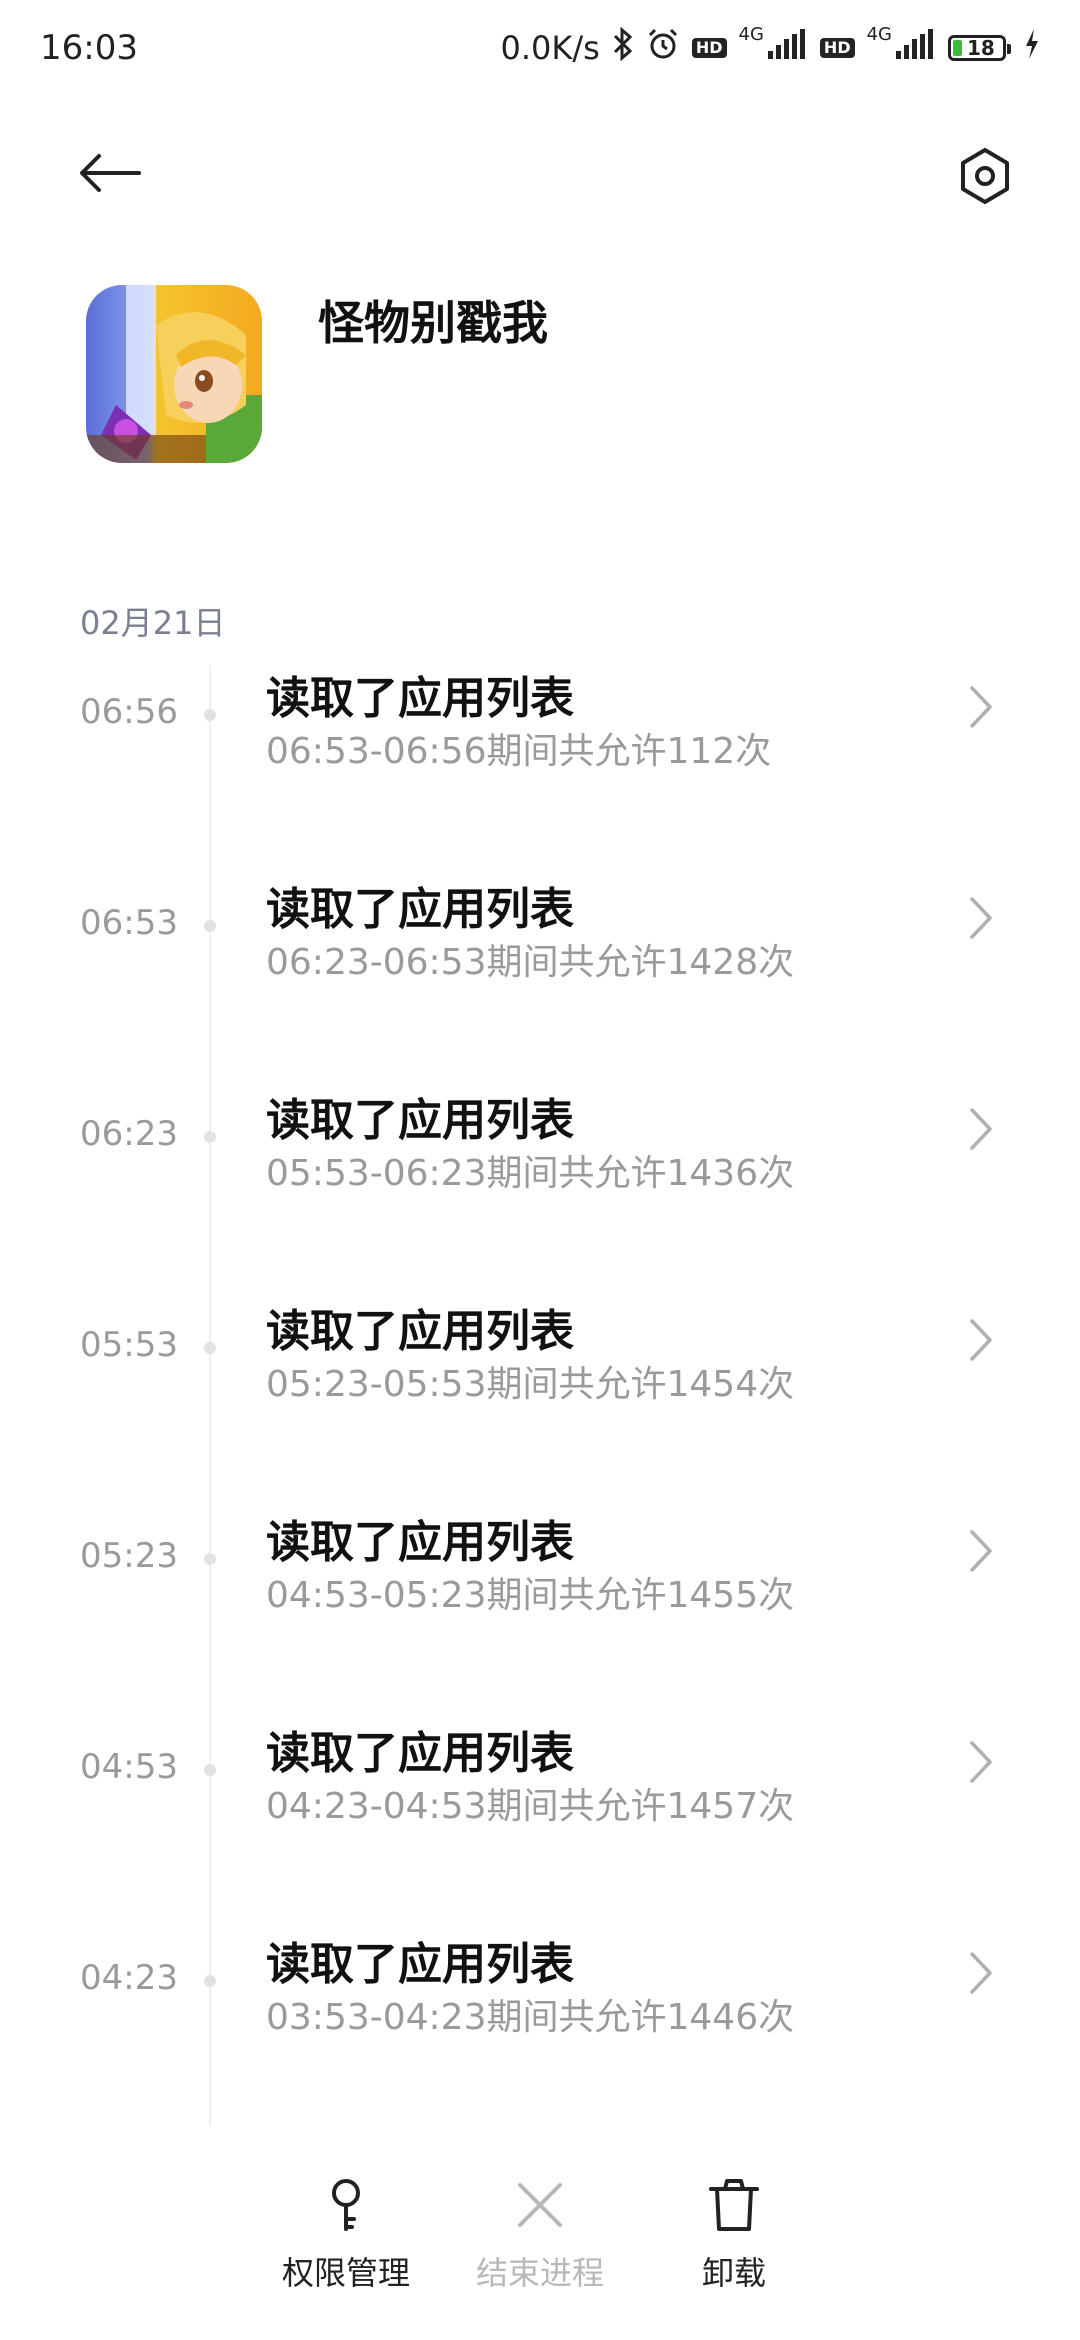  I want to click on timeline-entry: 04:53 读取了应用列表 04:23-04:53期间共允许1457次, so click(540, 1812).